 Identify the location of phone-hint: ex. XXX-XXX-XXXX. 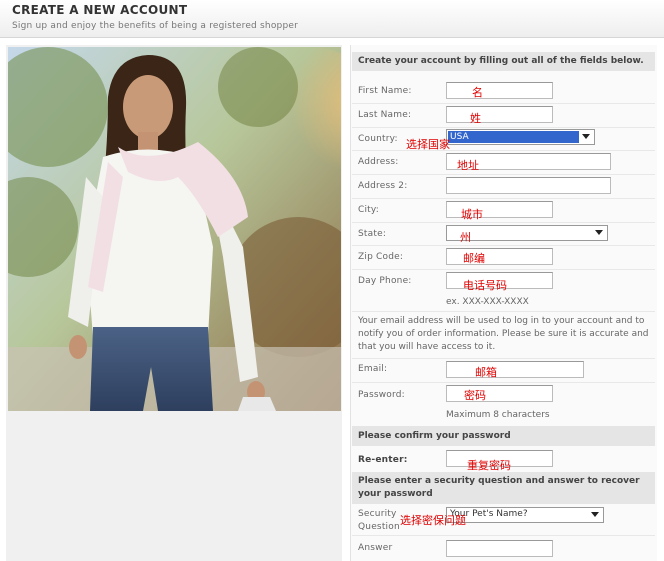
(487, 302).